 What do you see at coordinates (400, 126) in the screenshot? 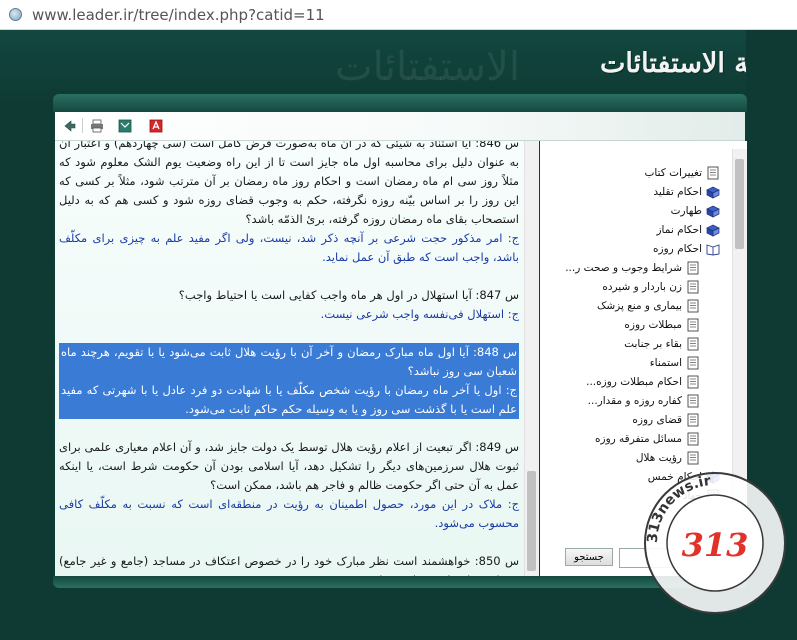
I see `article-toolbar` at bounding box center [400, 126].